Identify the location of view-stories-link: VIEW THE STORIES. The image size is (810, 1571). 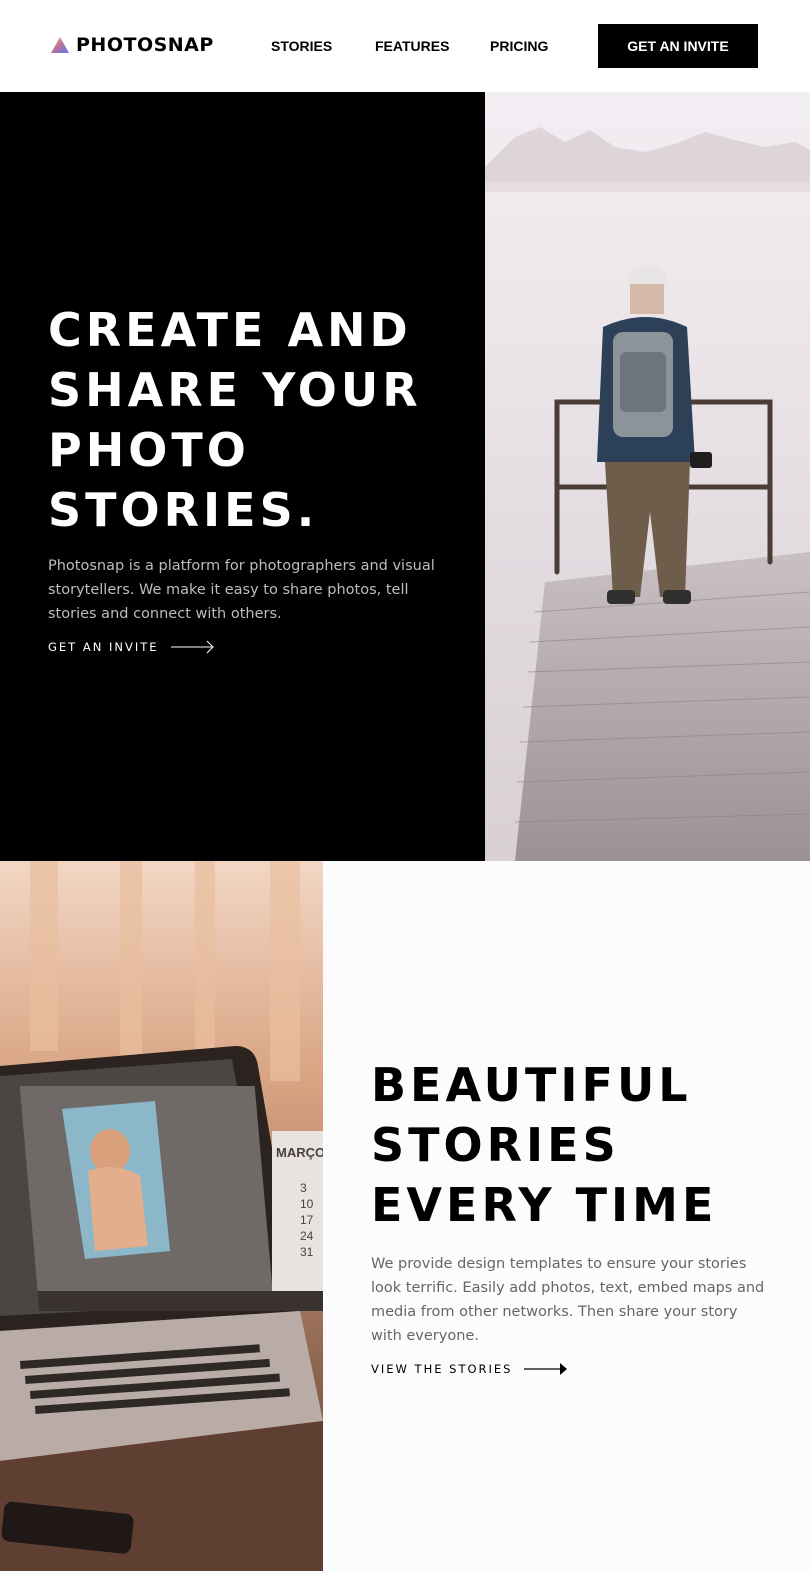
(469, 1369).